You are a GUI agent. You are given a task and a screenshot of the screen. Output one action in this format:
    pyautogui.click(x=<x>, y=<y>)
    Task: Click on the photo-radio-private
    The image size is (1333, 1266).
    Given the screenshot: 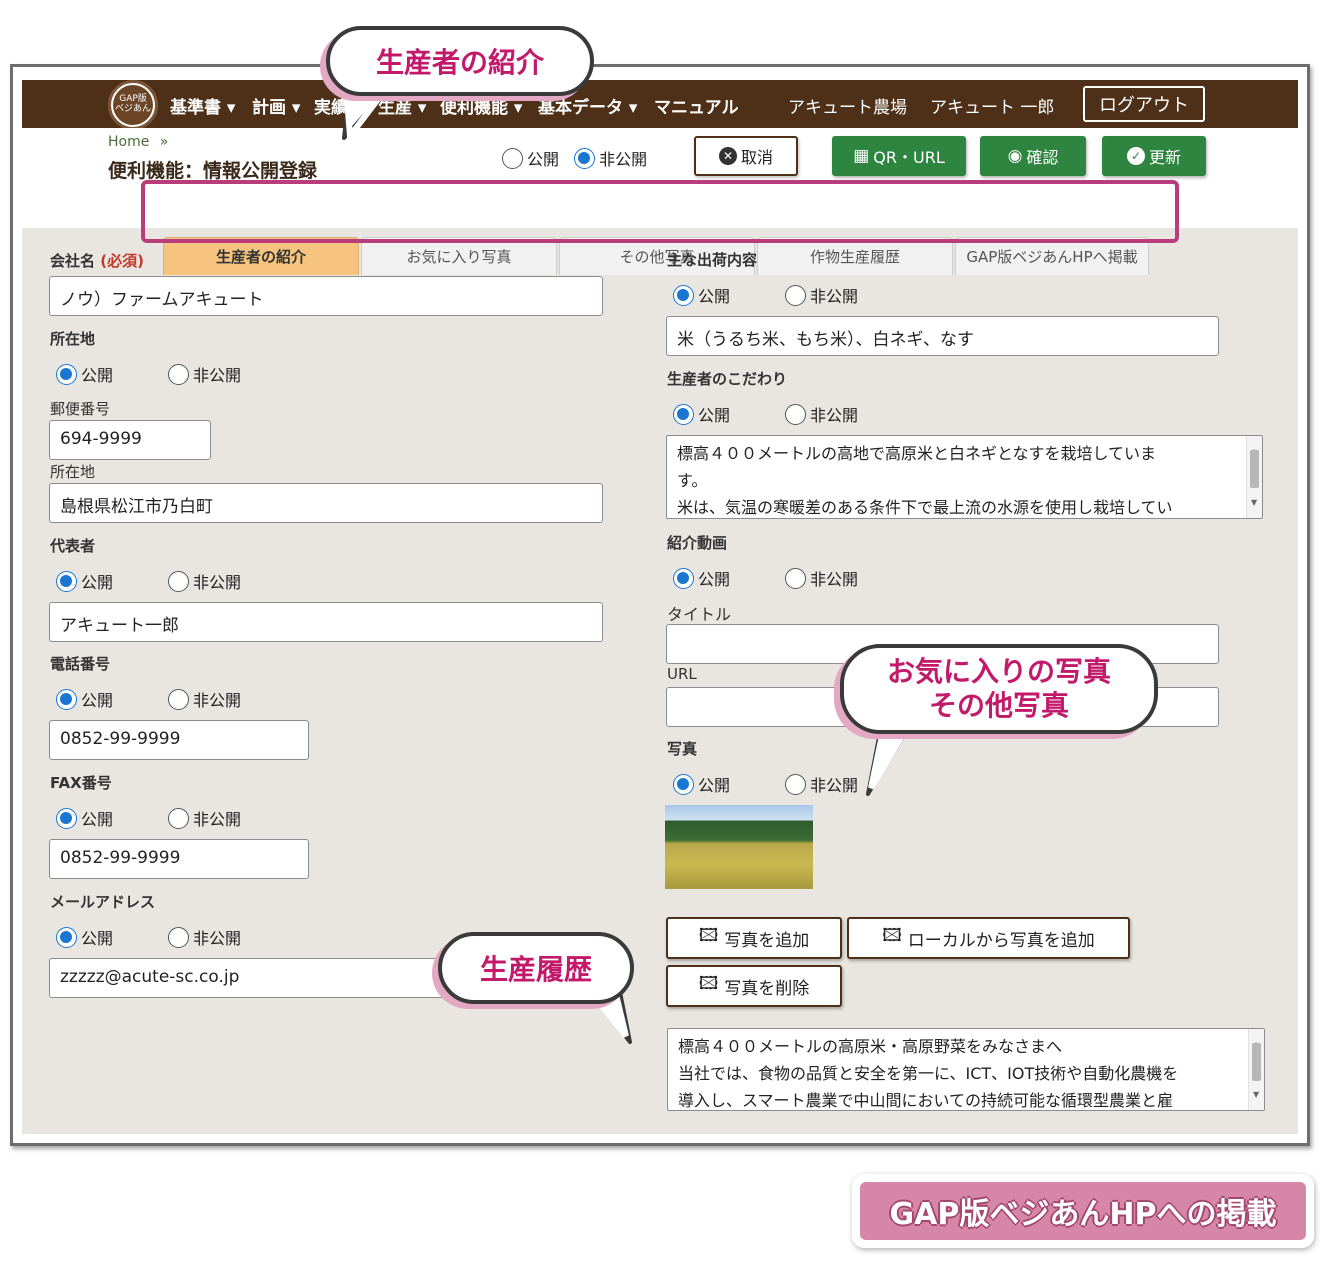 What is the action you would take?
    pyautogui.click(x=795, y=784)
    